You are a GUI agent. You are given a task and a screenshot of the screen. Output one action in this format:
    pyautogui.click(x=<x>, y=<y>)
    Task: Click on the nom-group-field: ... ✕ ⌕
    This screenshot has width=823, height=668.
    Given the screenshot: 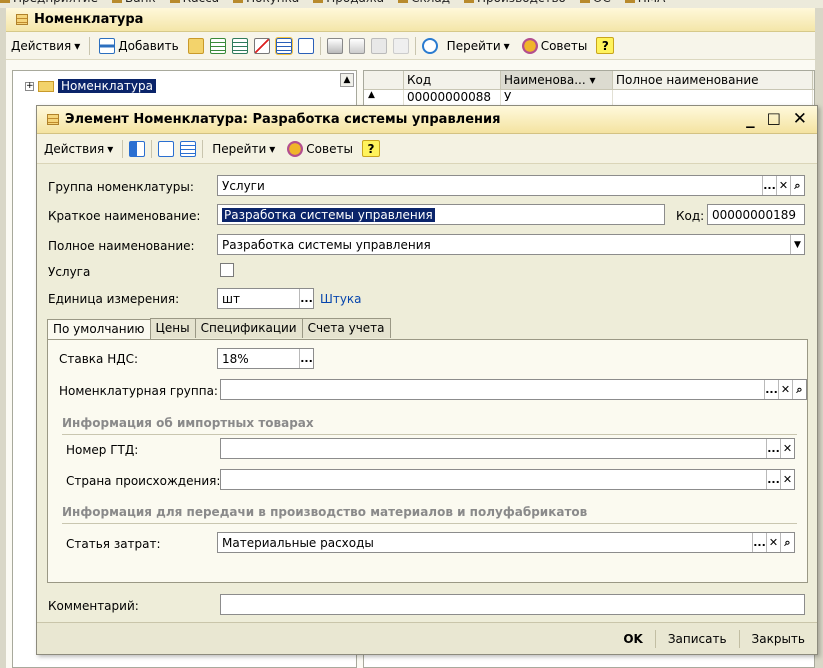 What is the action you would take?
    pyautogui.click(x=513, y=389)
    